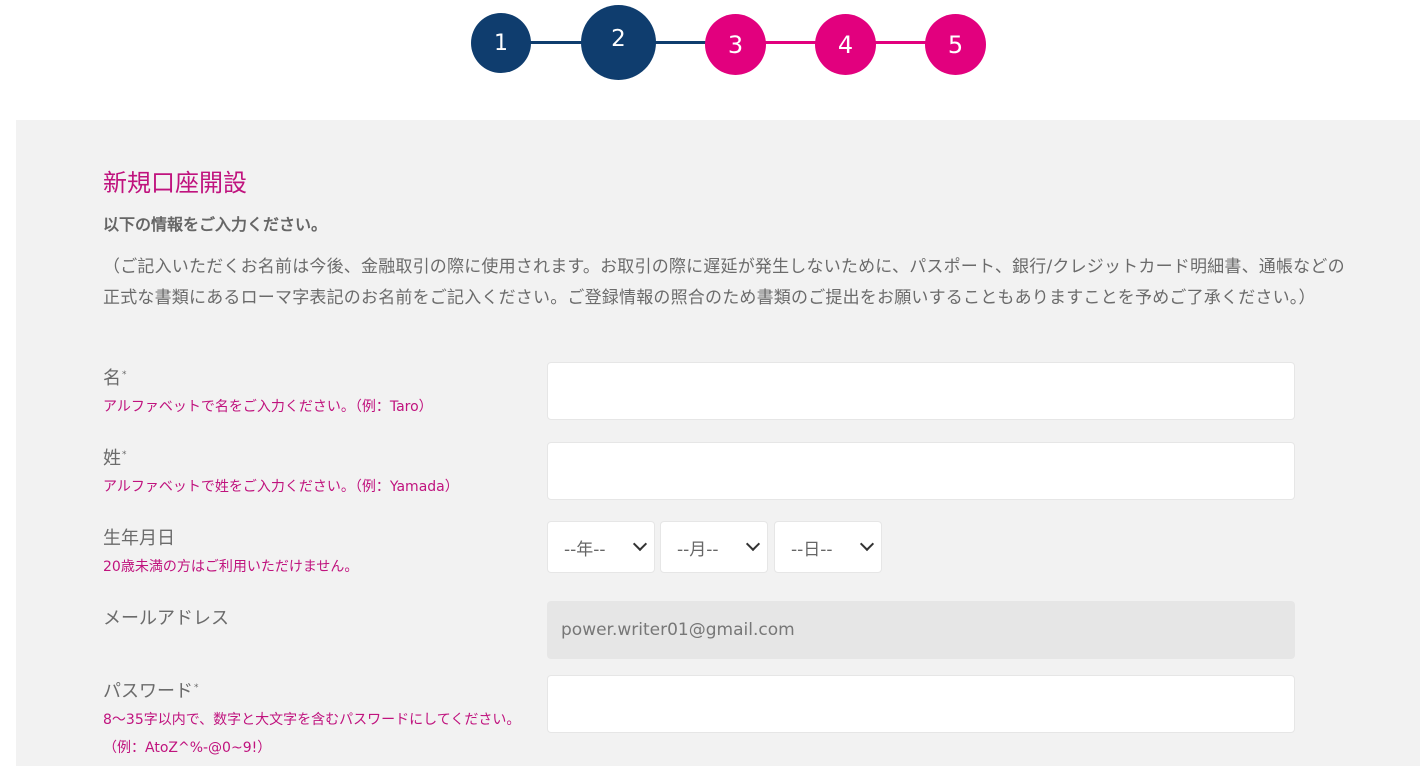  Describe the element at coordinates (698, 549) in the screenshot. I see `birth-month-value: --月--` at that location.